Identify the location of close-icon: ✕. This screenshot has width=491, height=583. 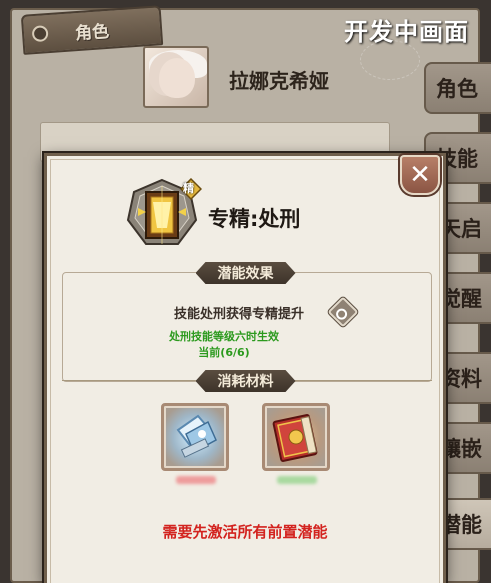
(420, 175).